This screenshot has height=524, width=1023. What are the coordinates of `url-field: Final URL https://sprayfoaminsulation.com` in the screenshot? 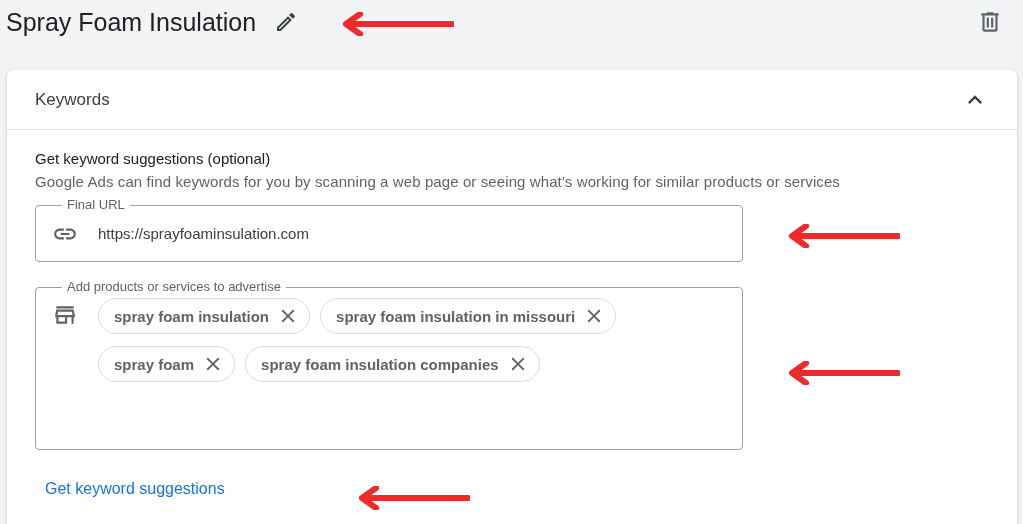 It's located at (389, 230).